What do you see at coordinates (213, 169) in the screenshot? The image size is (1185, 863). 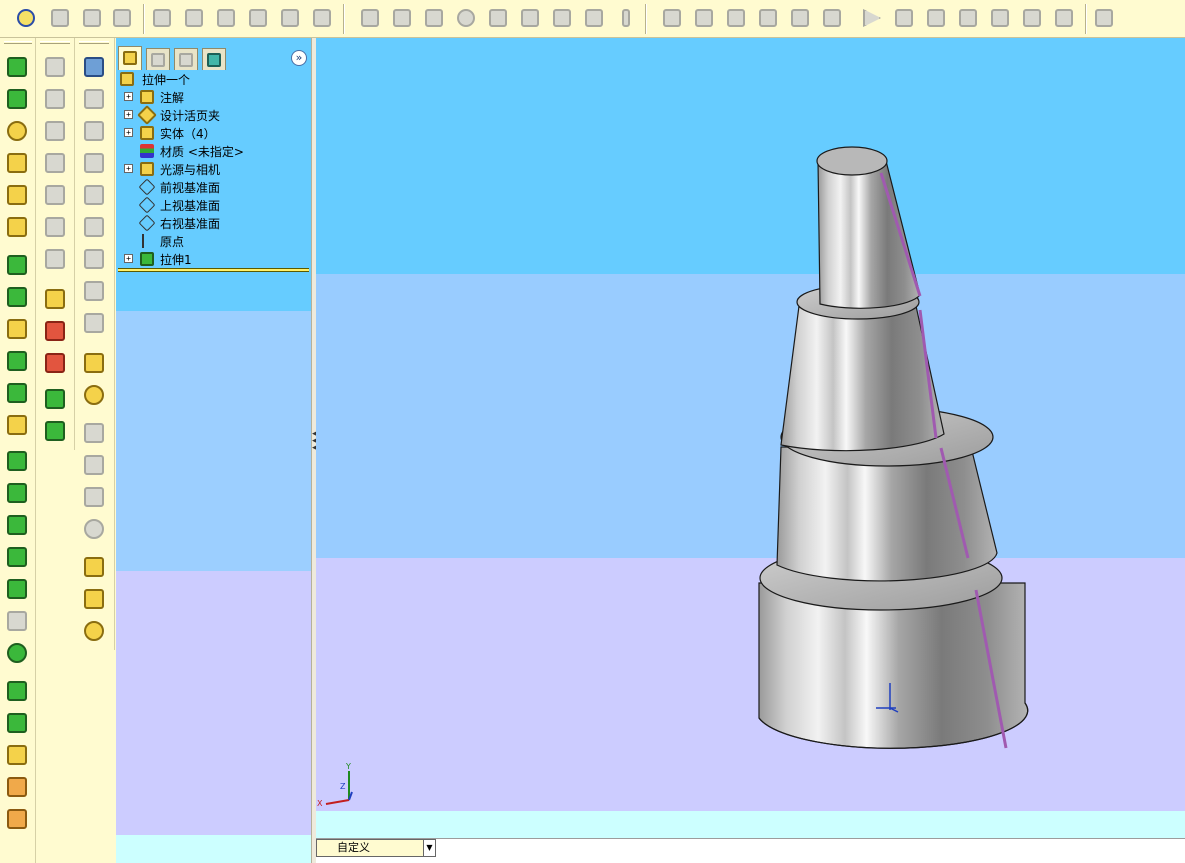 I see `tree-item-lights-cameras: + 光源与相机` at bounding box center [213, 169].